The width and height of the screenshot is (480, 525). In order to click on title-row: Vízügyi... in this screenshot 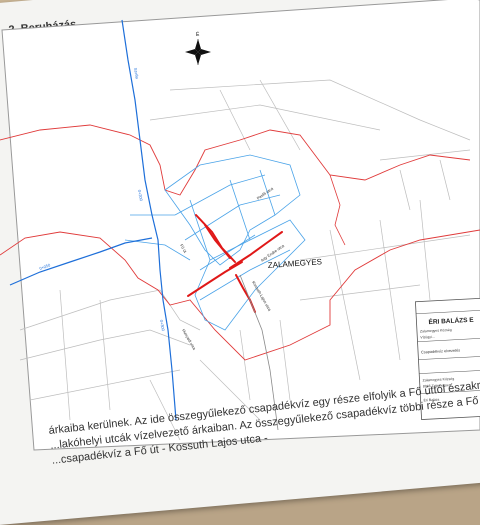, I will do `click(427, 337)`.